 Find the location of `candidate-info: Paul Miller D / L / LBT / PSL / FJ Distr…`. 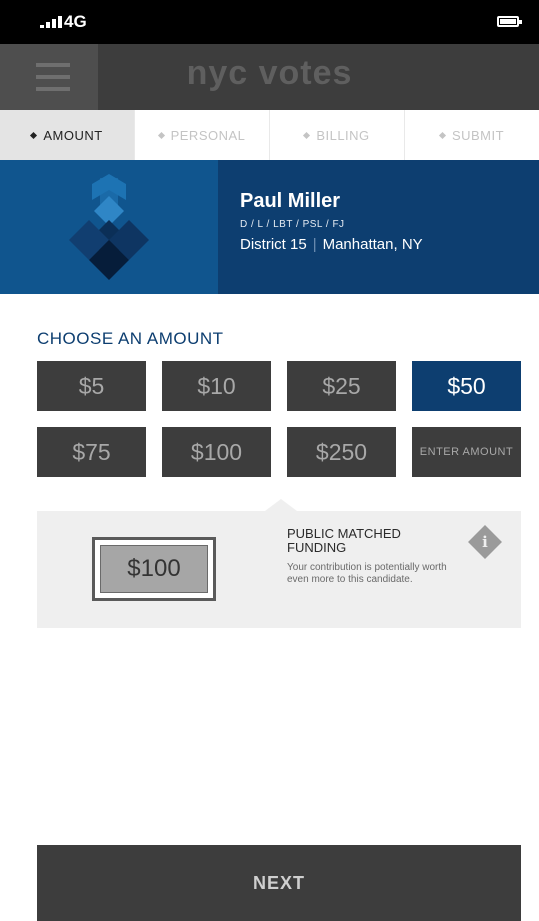

candidate-info: Paul Miller D / L / LBT / PSL / FJ Distr… is located at coordinates (331, 221).